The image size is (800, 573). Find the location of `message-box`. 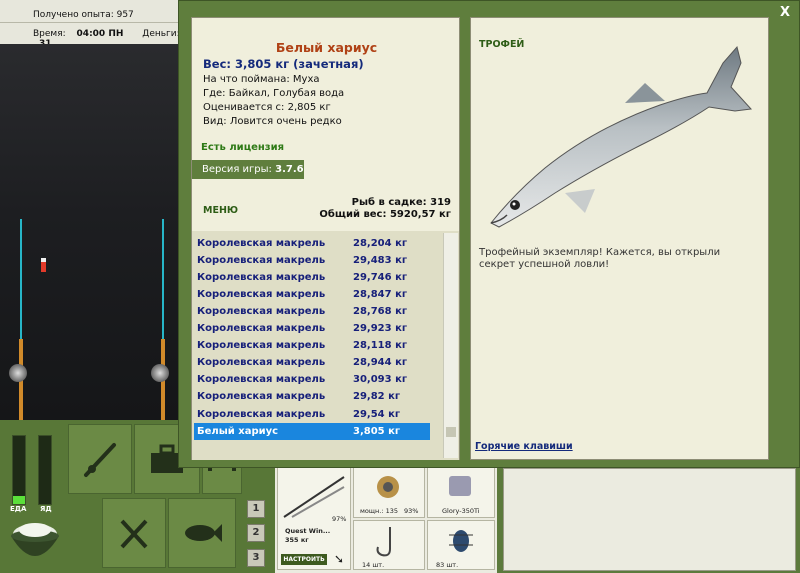

message-box is located at coordinates (649, 519).